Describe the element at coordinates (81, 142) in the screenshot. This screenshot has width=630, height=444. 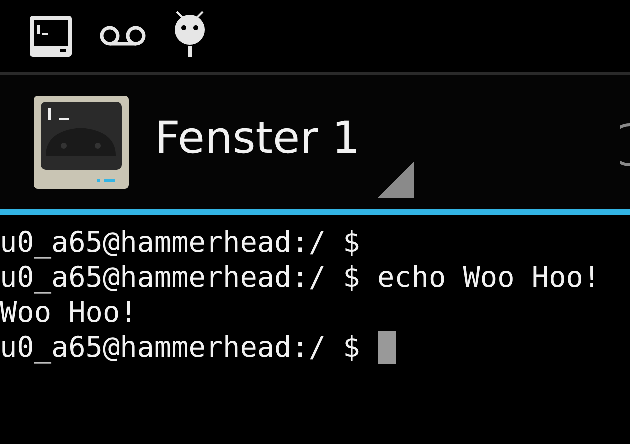
I see `app-icon` at that location.